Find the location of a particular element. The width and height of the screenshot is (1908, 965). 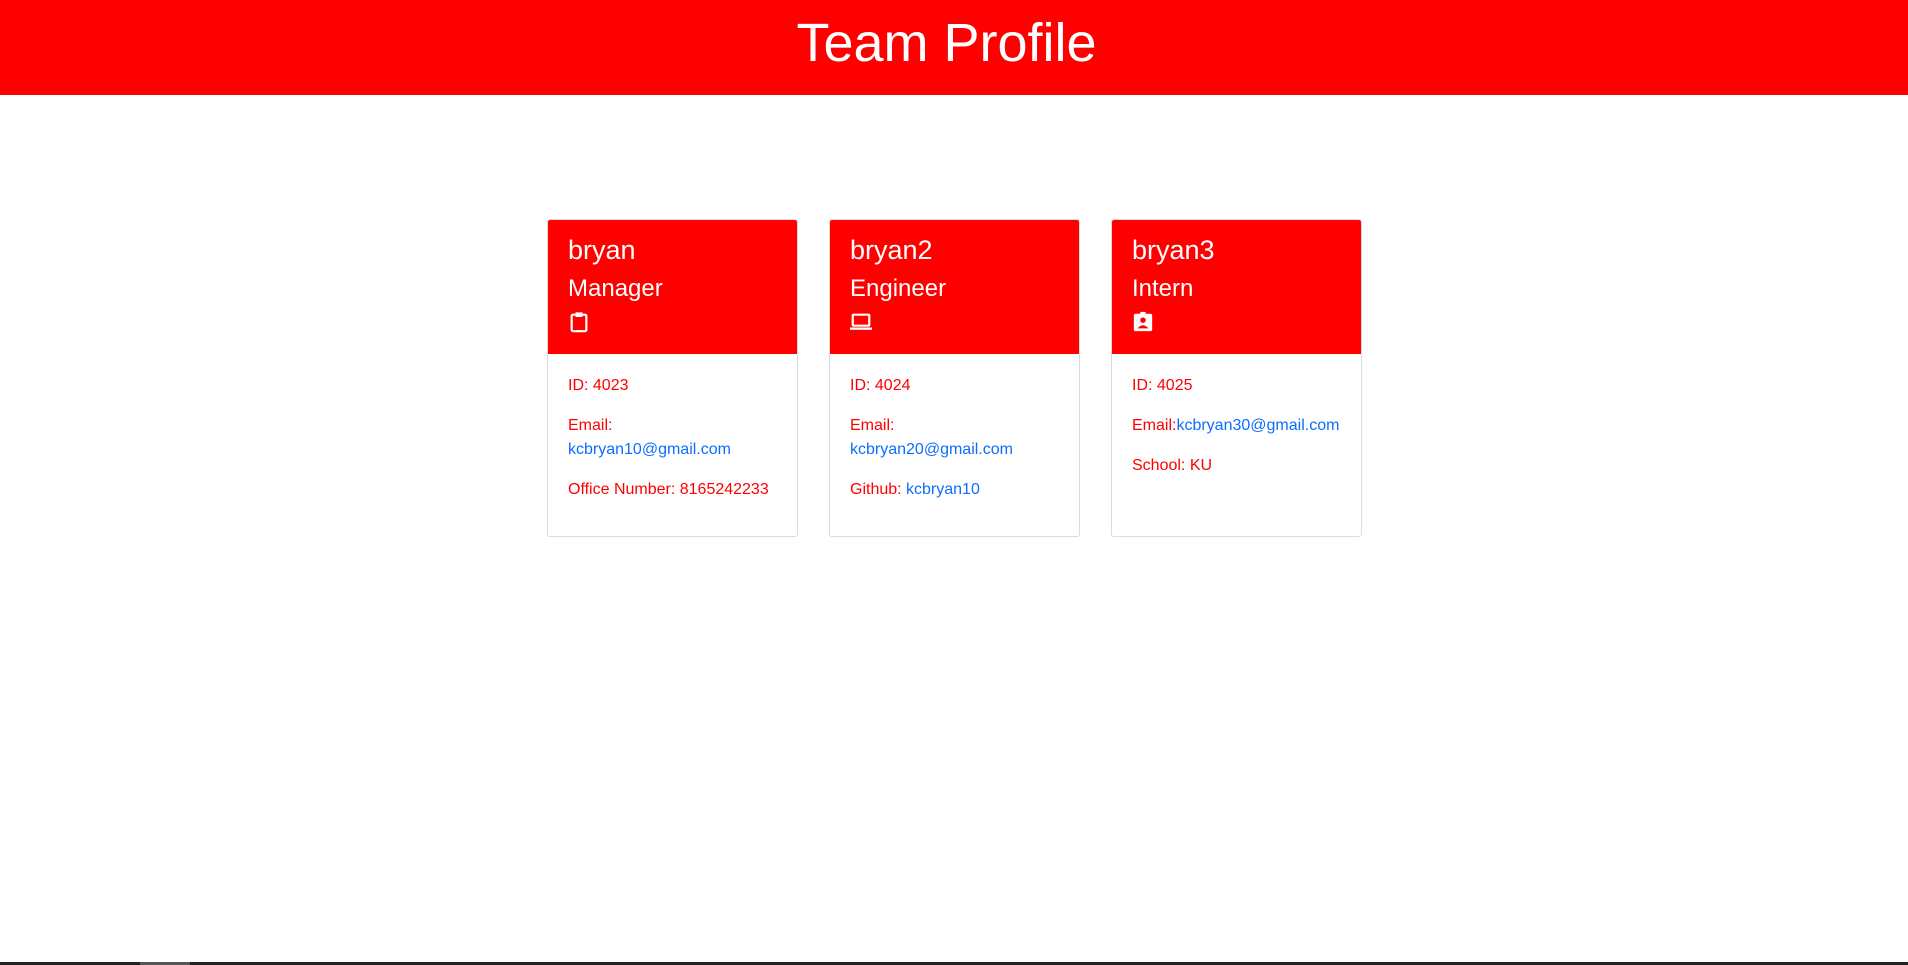

employee-name: bryan3 is located at coordinates (1173, 250).